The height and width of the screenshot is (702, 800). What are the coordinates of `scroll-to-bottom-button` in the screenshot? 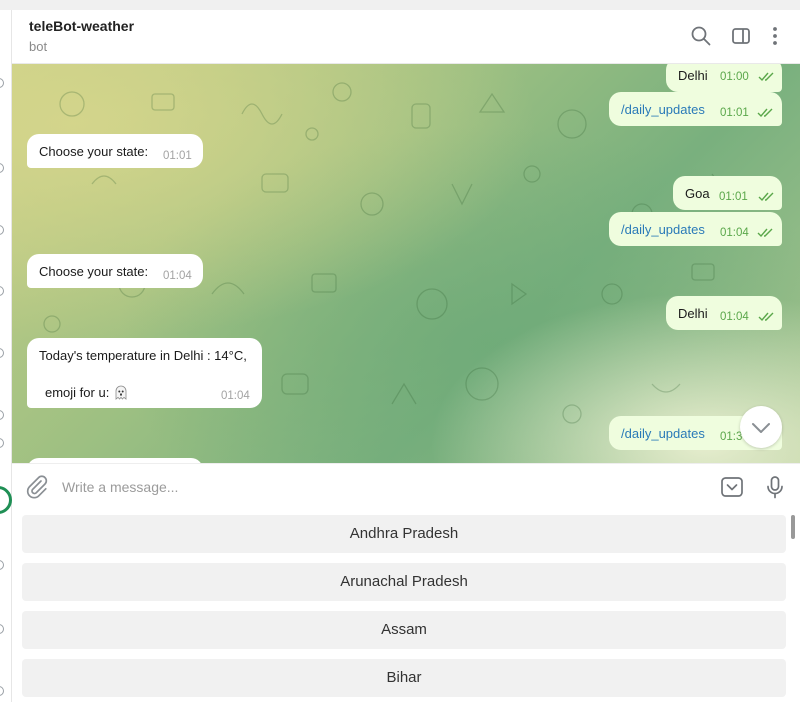 It's located at (761, 427).